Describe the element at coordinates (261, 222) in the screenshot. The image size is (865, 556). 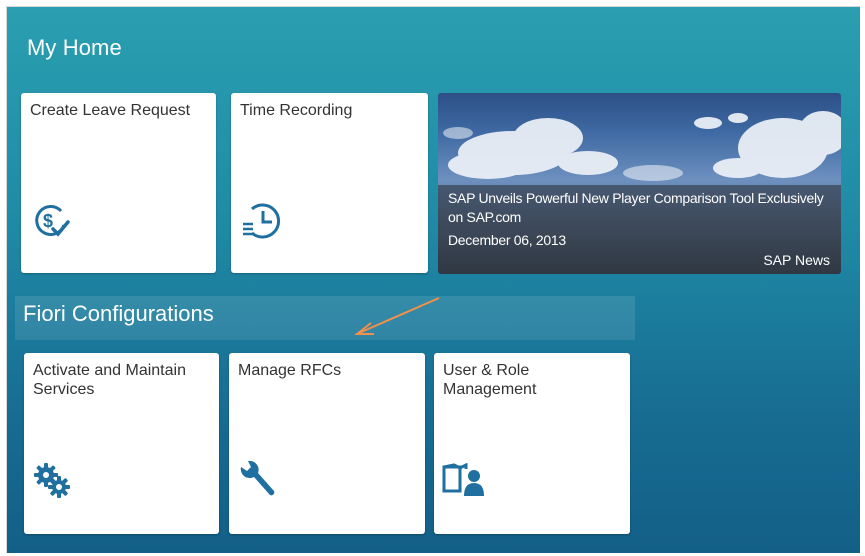
I see `clock-list-icon` at that location.